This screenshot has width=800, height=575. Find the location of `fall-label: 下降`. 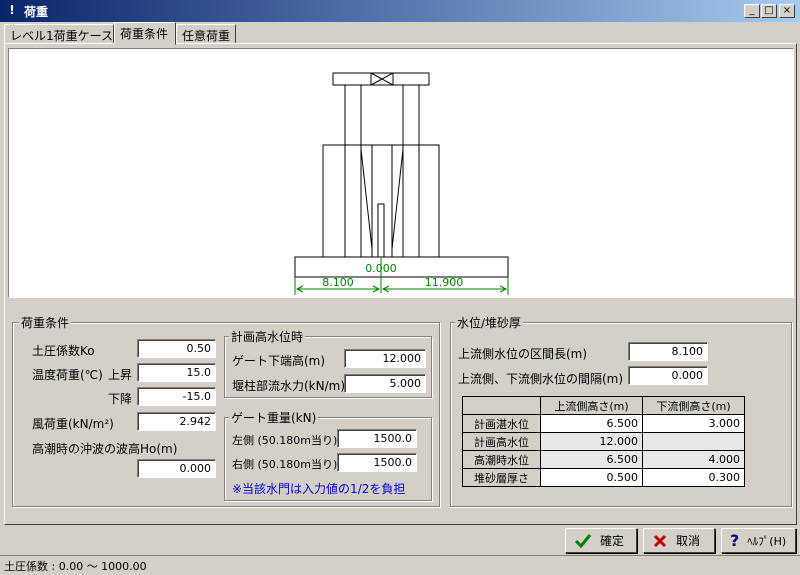

fall-label: 下降 is located at coordinates (120, 399).